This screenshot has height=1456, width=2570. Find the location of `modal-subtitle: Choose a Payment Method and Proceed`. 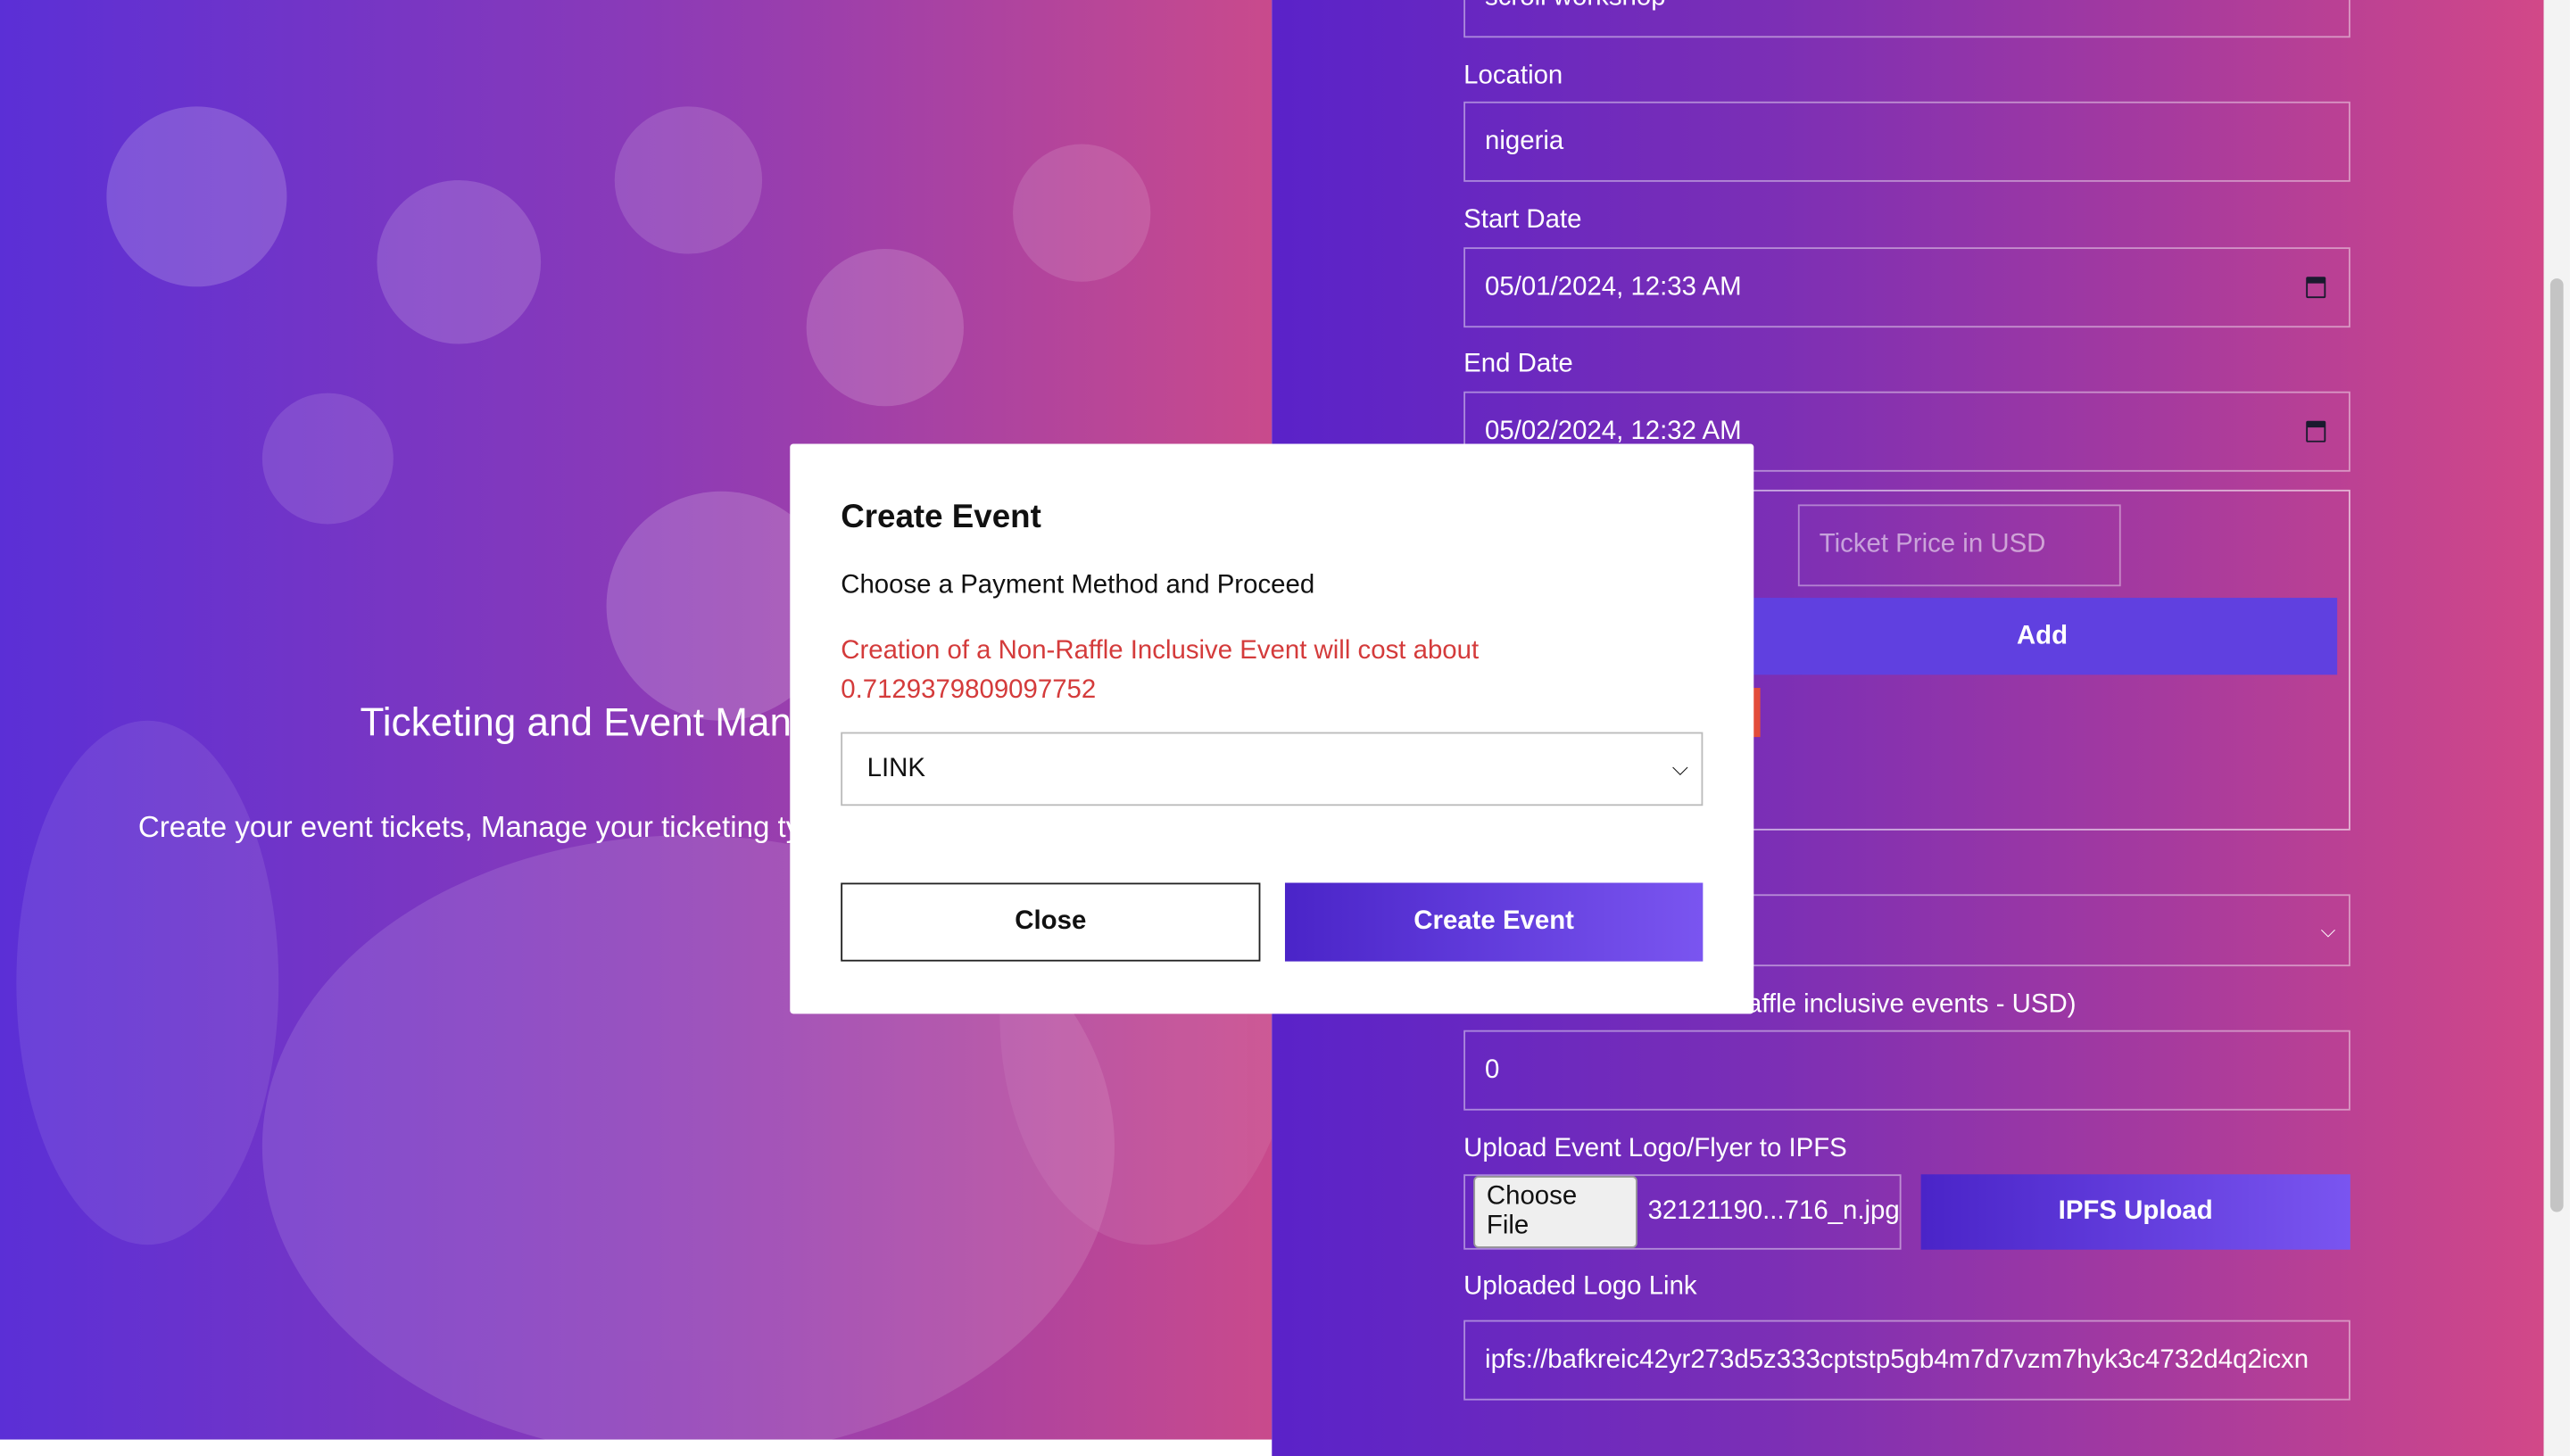

modal-subtitle: Choose a Payment Method and Proceed is located at coordinates (1078, 585).